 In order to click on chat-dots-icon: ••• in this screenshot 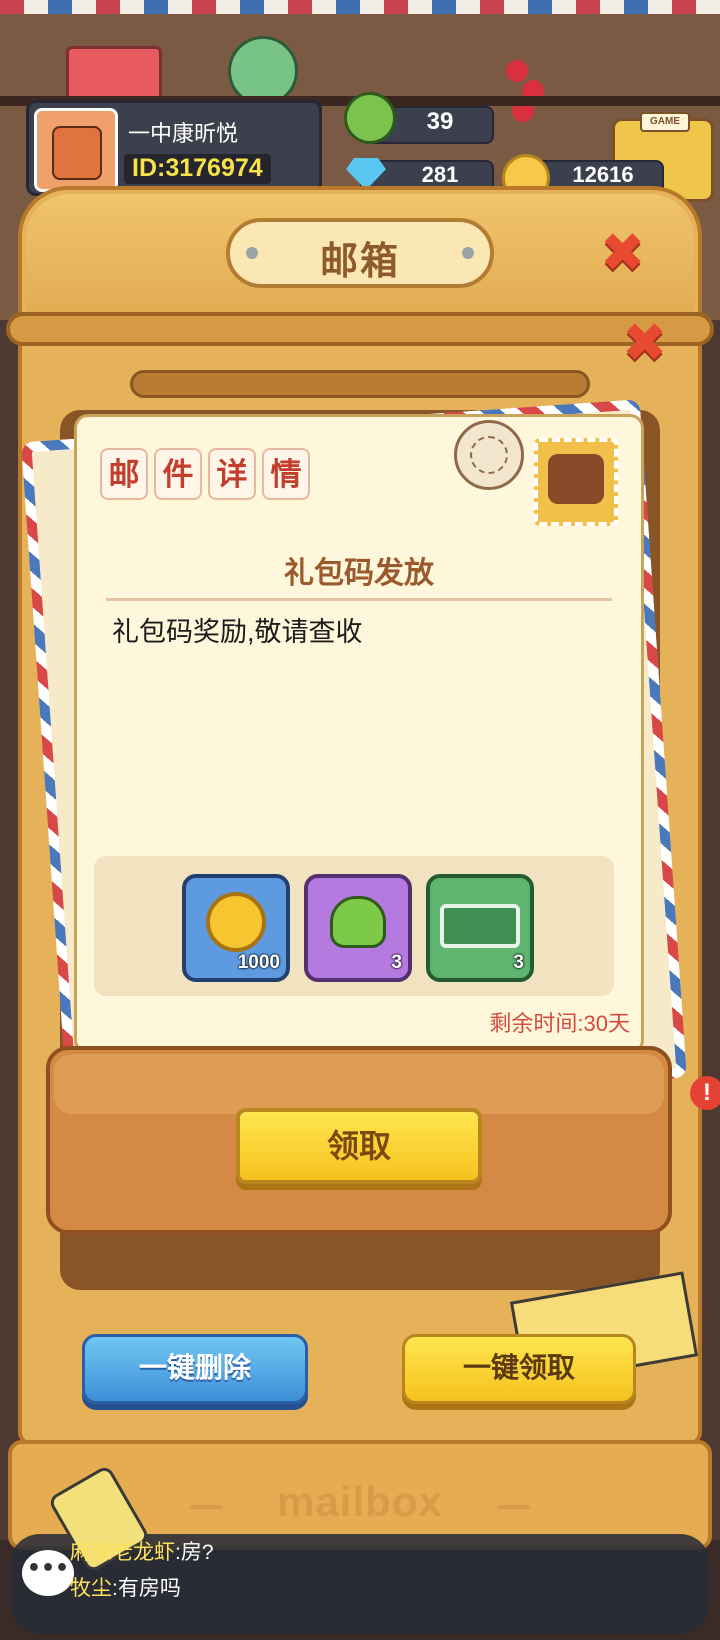, I will do `click(48, 1568)`.